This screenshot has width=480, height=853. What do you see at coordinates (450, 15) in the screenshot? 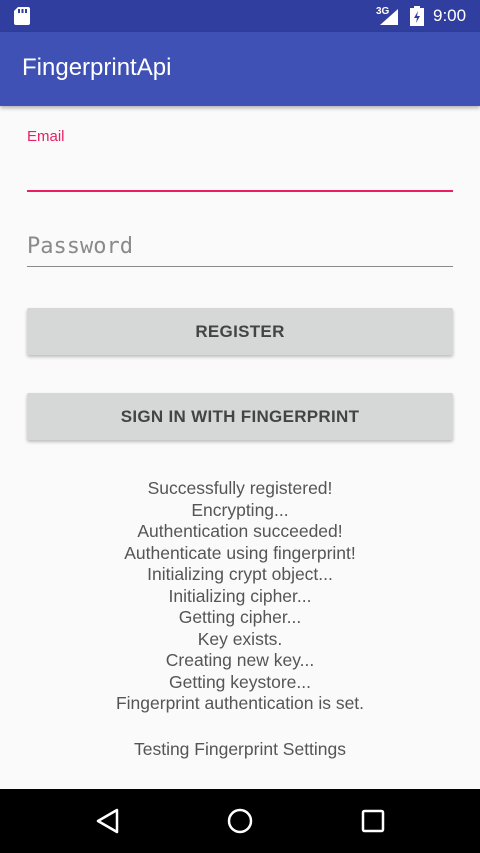
I see `clock: 9:00` at bounding box center [450, 15].